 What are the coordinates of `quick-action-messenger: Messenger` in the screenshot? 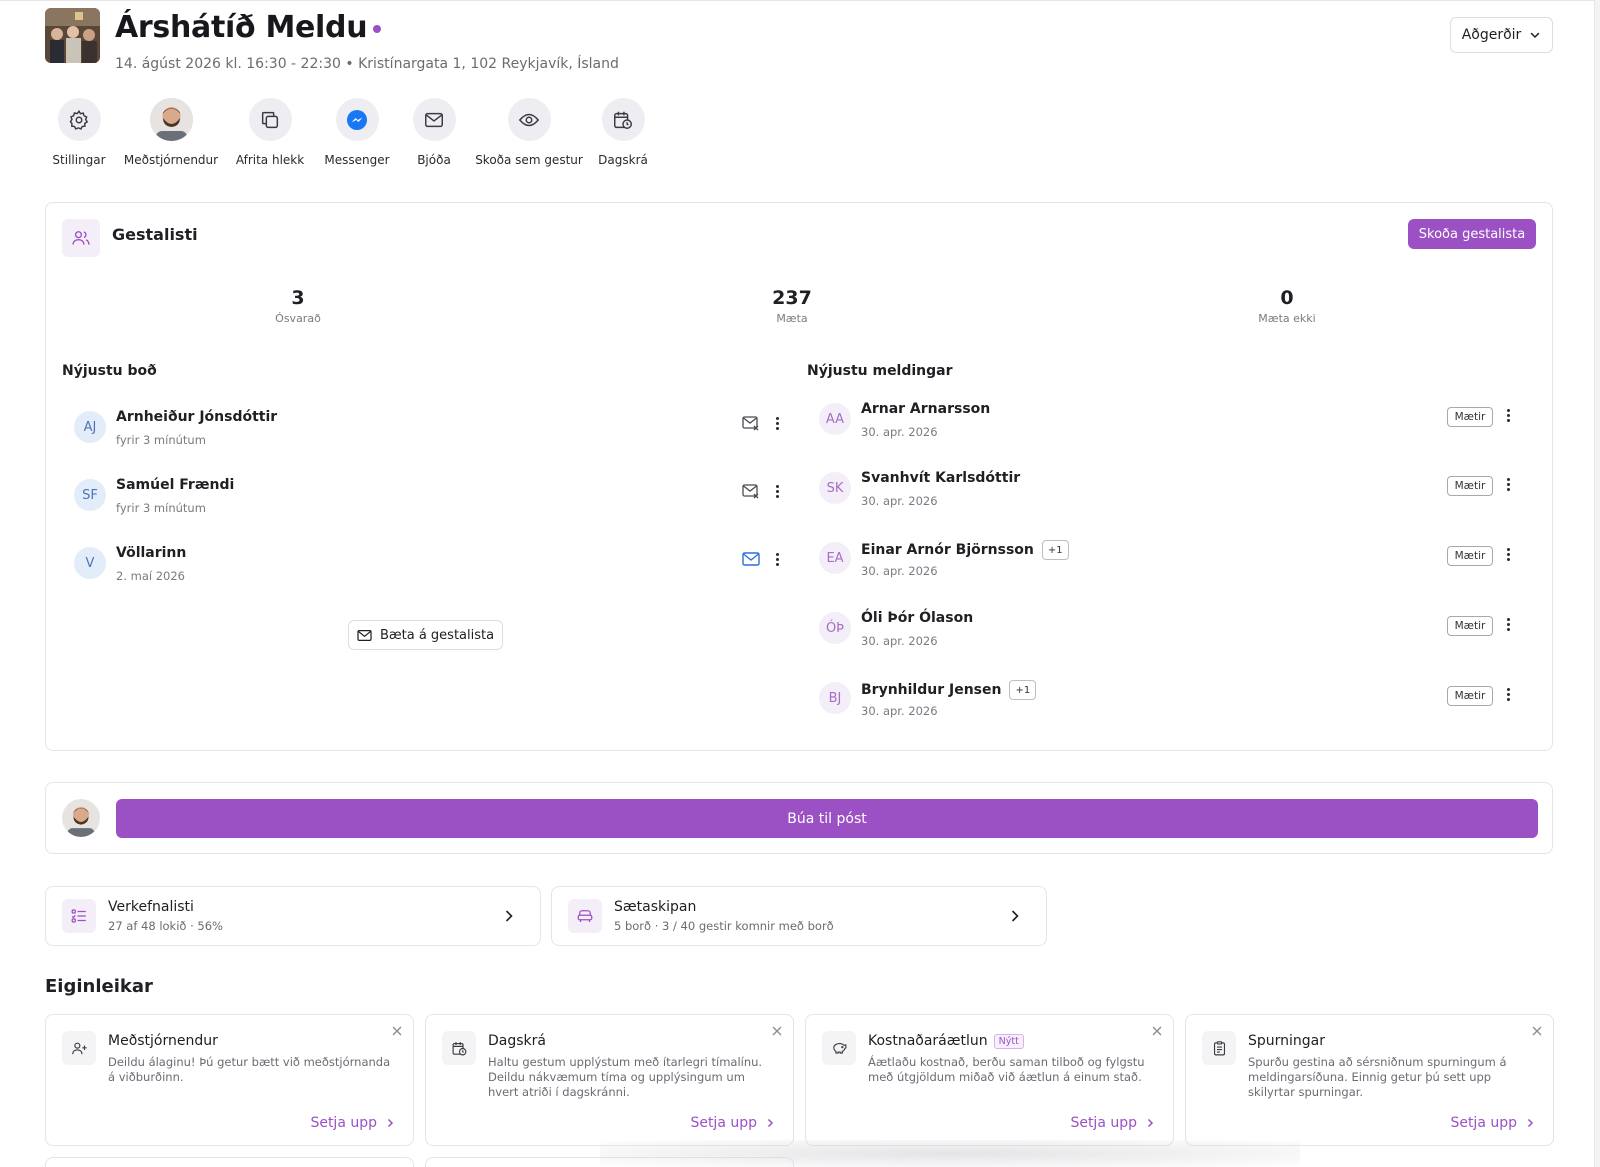 It's located at (357, 132).